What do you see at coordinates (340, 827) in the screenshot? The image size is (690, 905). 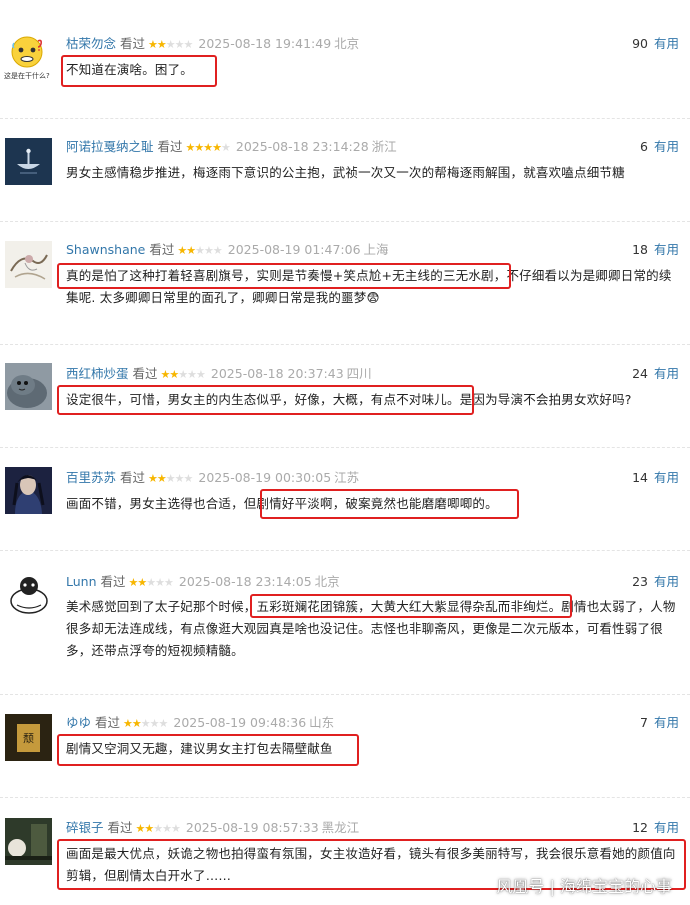 I see `review-location: 黑龙江` at bounding box center [340, 827].